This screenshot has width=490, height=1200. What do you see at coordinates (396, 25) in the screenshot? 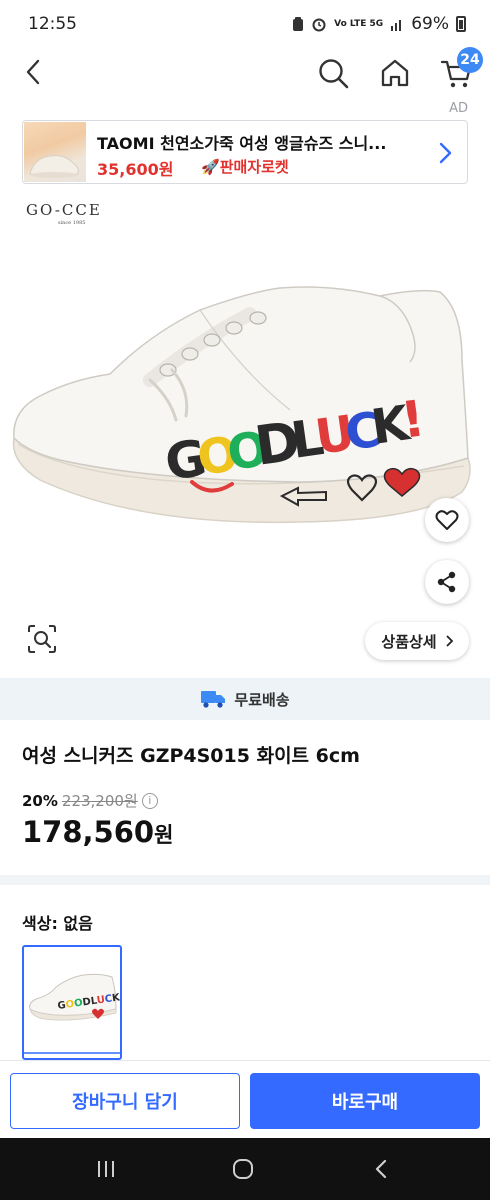
I see `signal-icon` at bounding box center [396, 25].